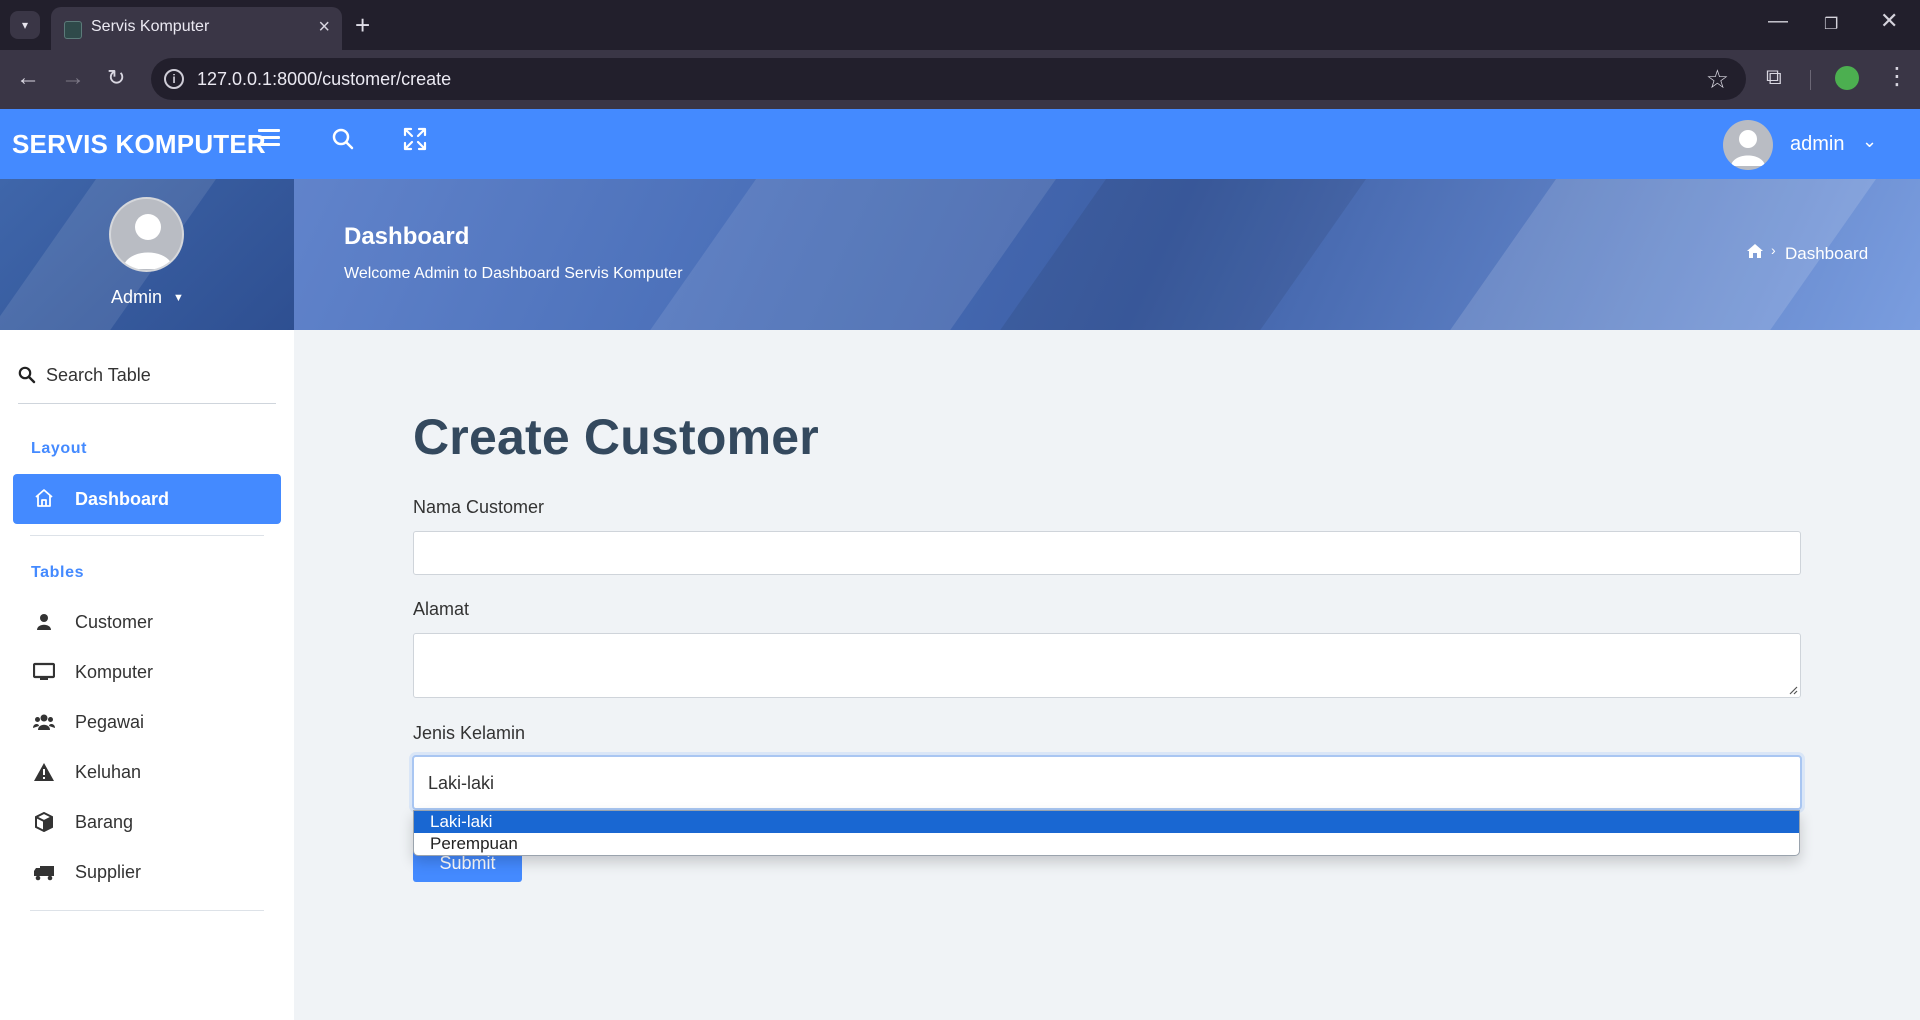 This screenshot has width=1920, height=1020. I want to click on resize-handle-icon, so click(1793, 690).